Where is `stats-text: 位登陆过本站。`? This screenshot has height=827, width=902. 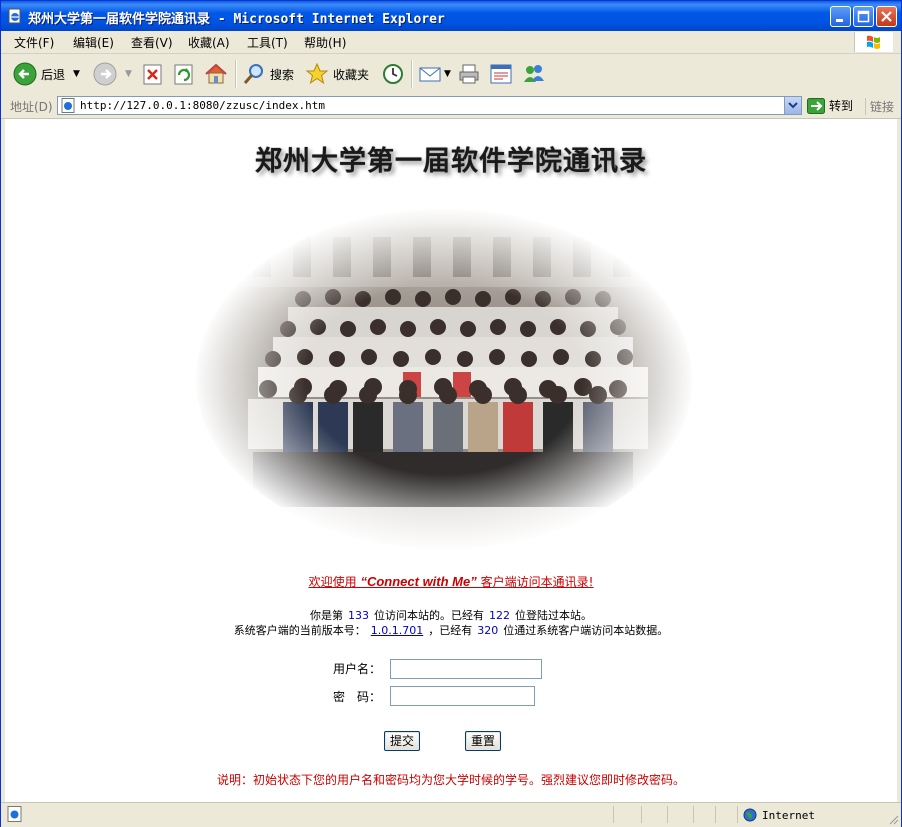 stats-text: 位登陆过本站。 is located at coordinates (553, 615).